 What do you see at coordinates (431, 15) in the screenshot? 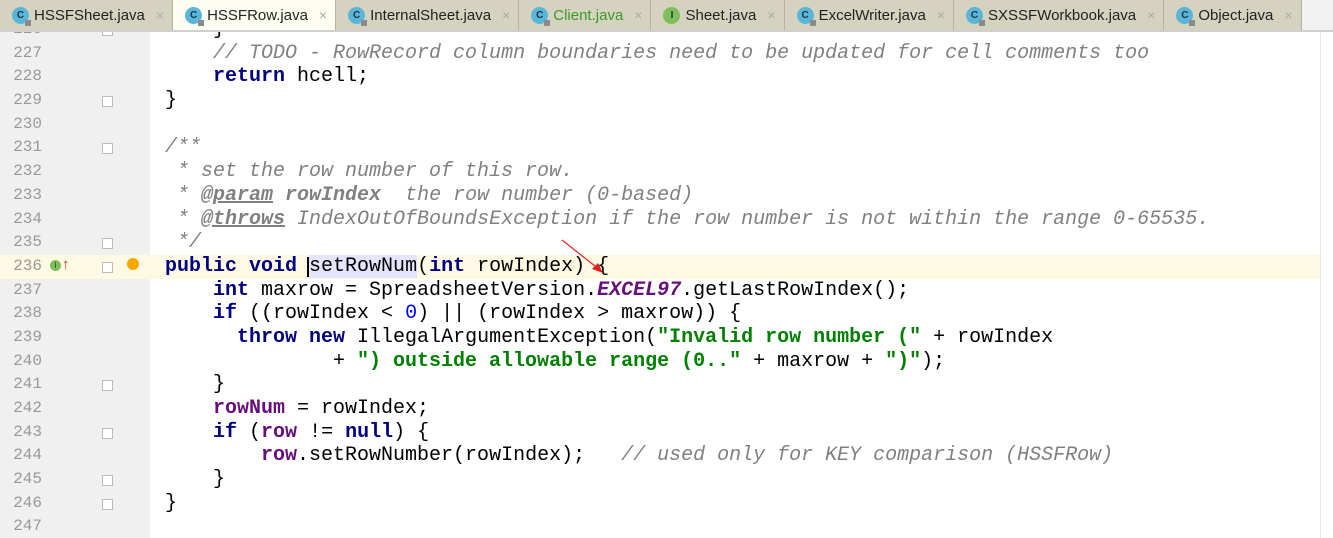
I see `tab-label: InternalSheet.java` at bounding box center [431, 15].